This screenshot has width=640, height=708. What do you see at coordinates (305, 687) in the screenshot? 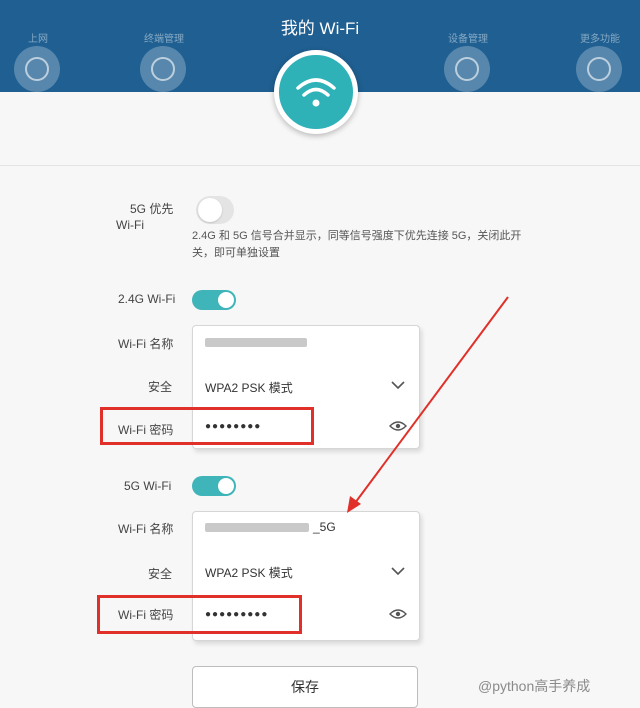
I see `save-button: 保存` at bounding box center [305, 687].